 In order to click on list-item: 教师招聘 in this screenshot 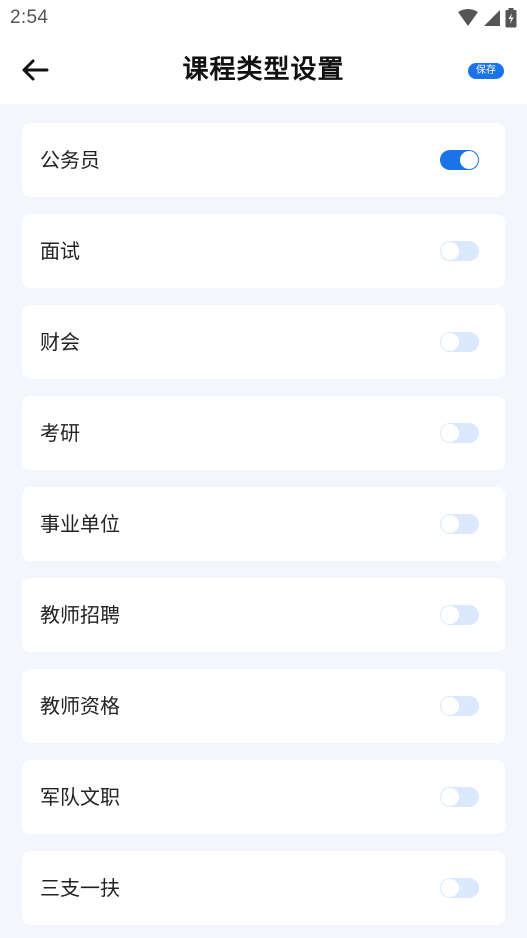, I will do `click(263, 615)`.